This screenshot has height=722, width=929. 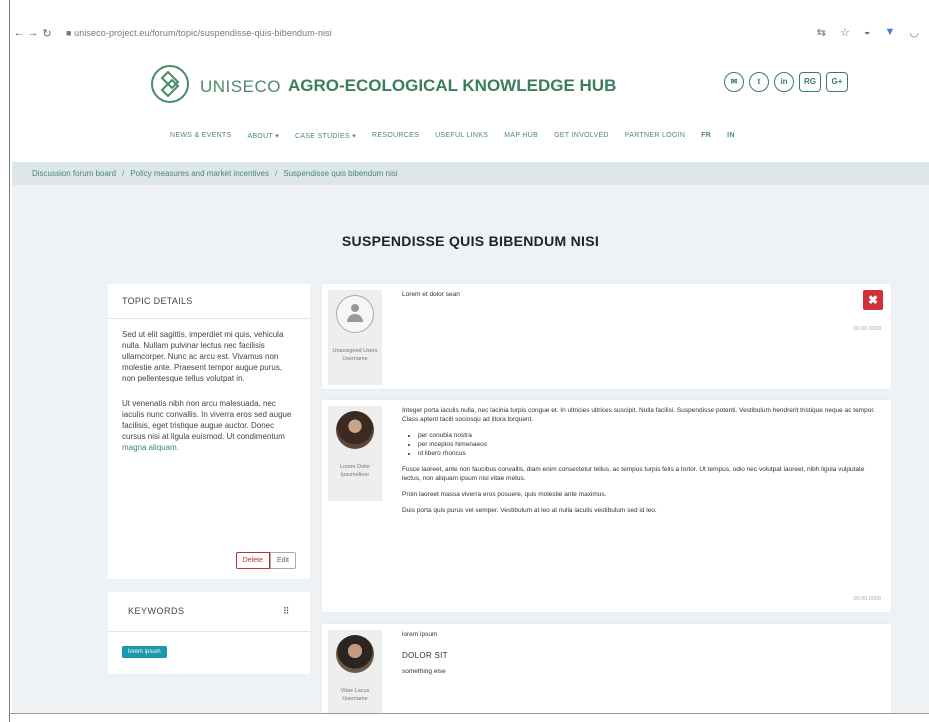 What do you see at coordinates (648, 453) in the screenshot?
I see `list-item: id libero rhoncus` at bounding box center [648, 453].